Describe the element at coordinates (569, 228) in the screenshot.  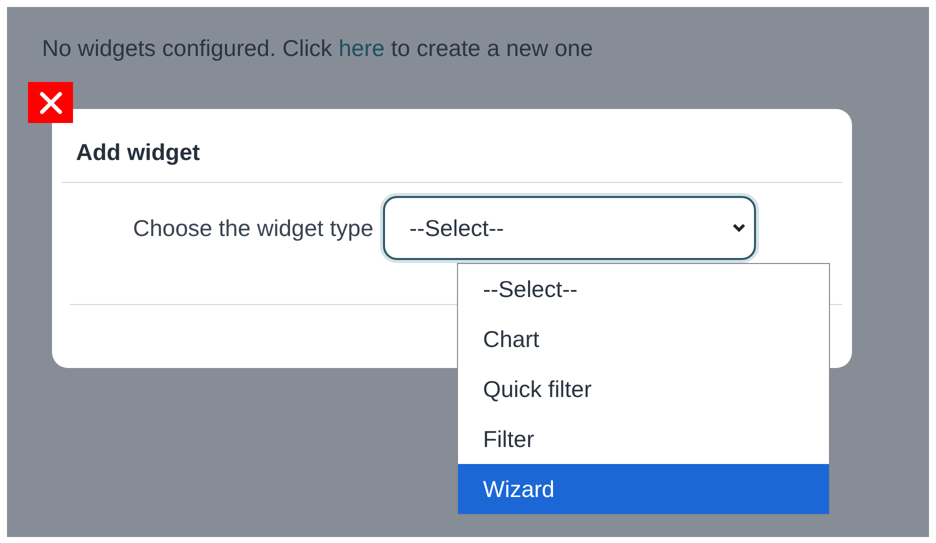
I see `widget-type-select: --Select--` at that location.